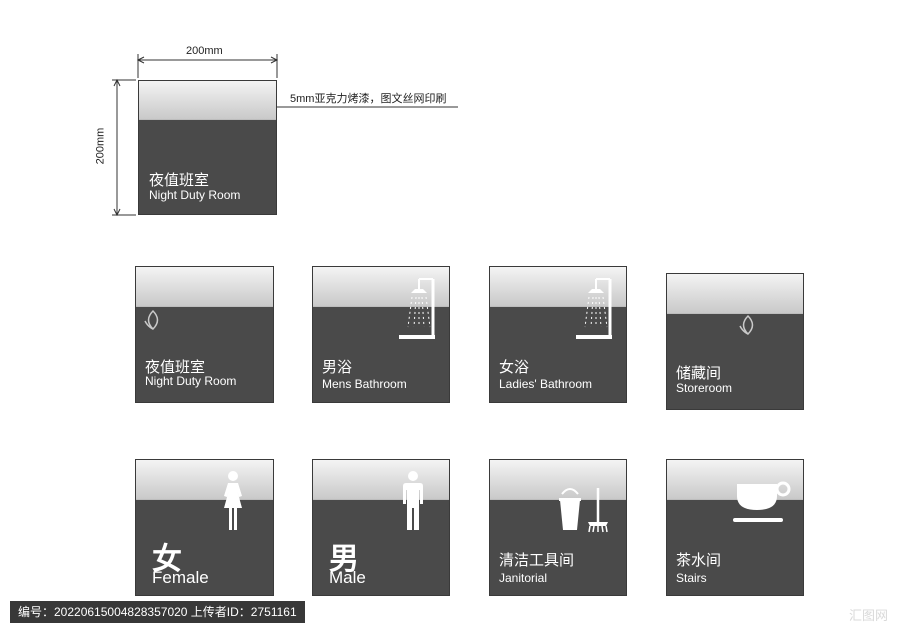  What do you see at coordinates (204, 334) in the screenshot?
I see `sign-night-duty: 夜值班室 Night Duty Room` at bounding box center [204, 334].